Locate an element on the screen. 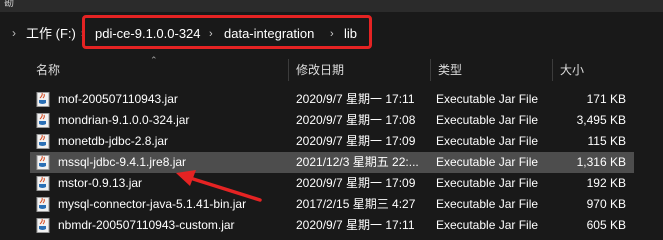  arrow-head is located at coordinates (186, 178).